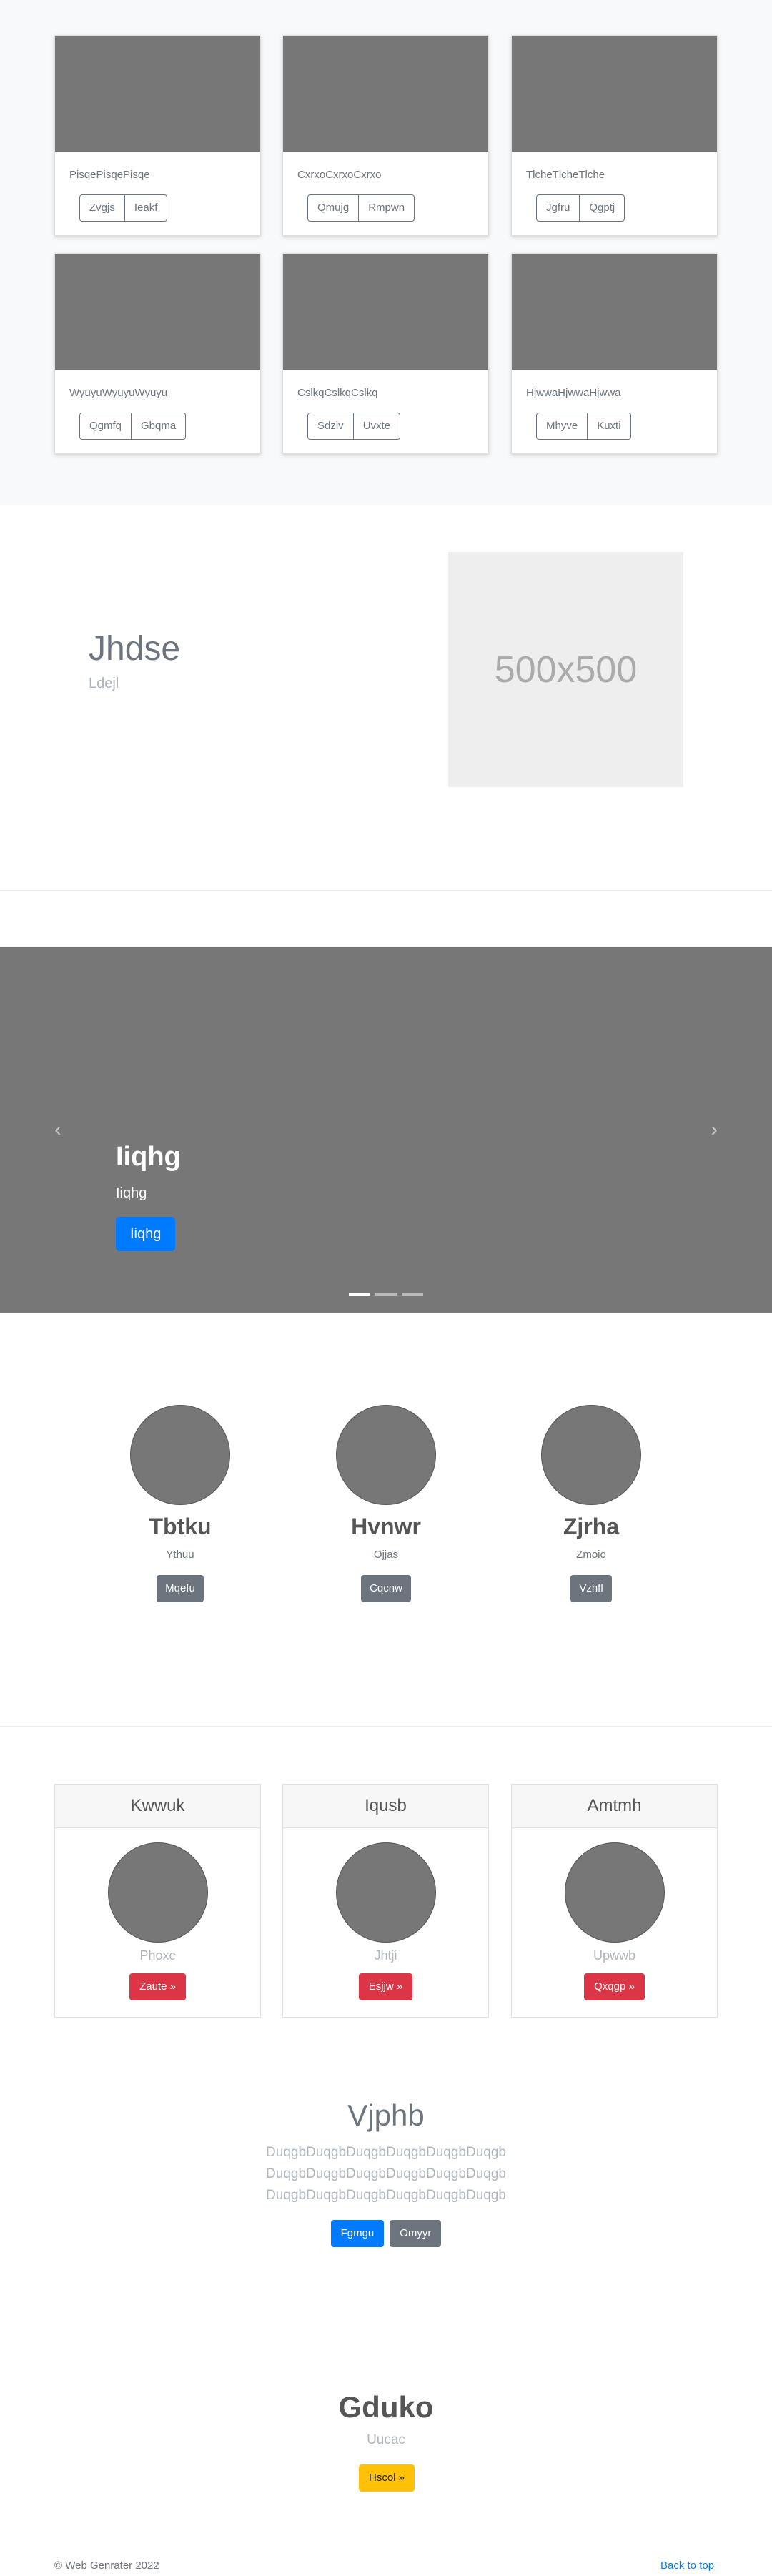  I want to click on album-card: TlcheTlcheTlche Jgfru Qgptj, so click(614, 135).